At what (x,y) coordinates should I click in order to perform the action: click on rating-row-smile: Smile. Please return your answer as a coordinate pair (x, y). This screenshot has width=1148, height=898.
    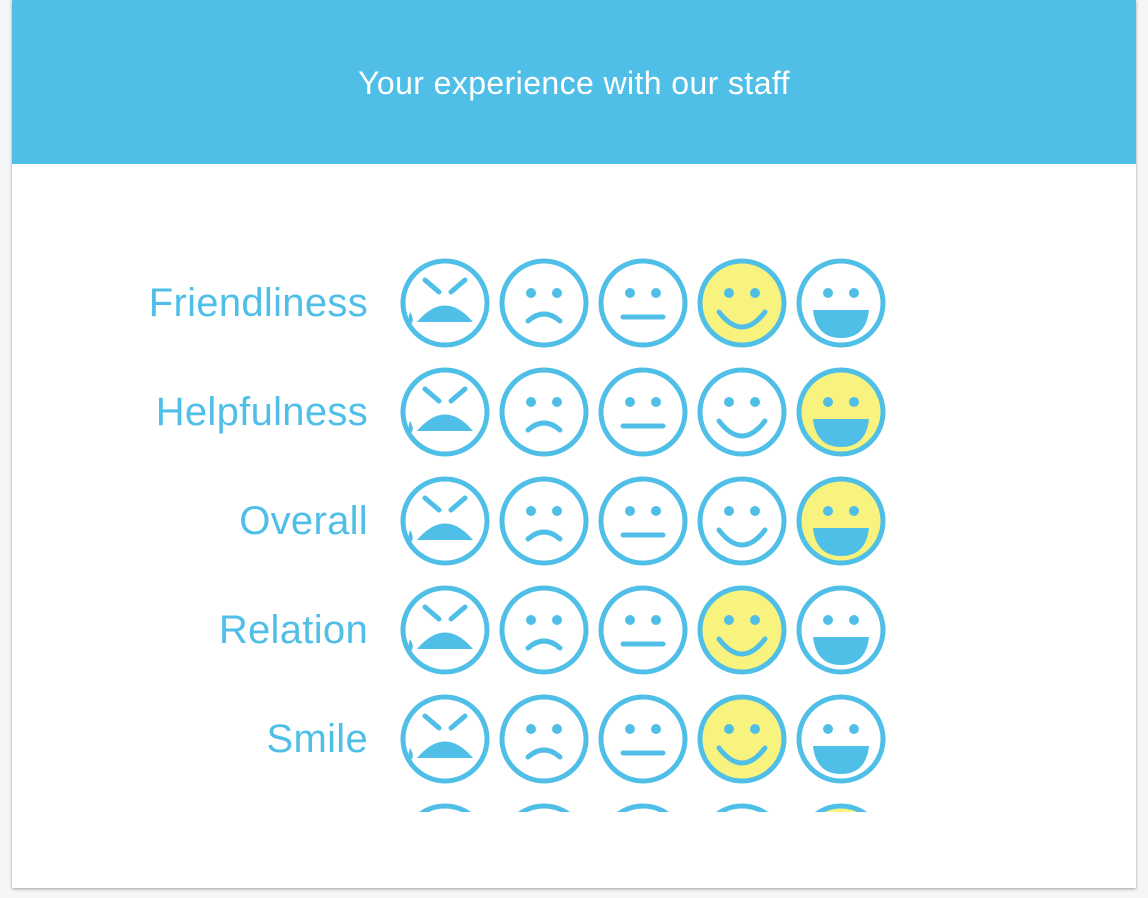
    Looking at the image, I should click on (574, 739).